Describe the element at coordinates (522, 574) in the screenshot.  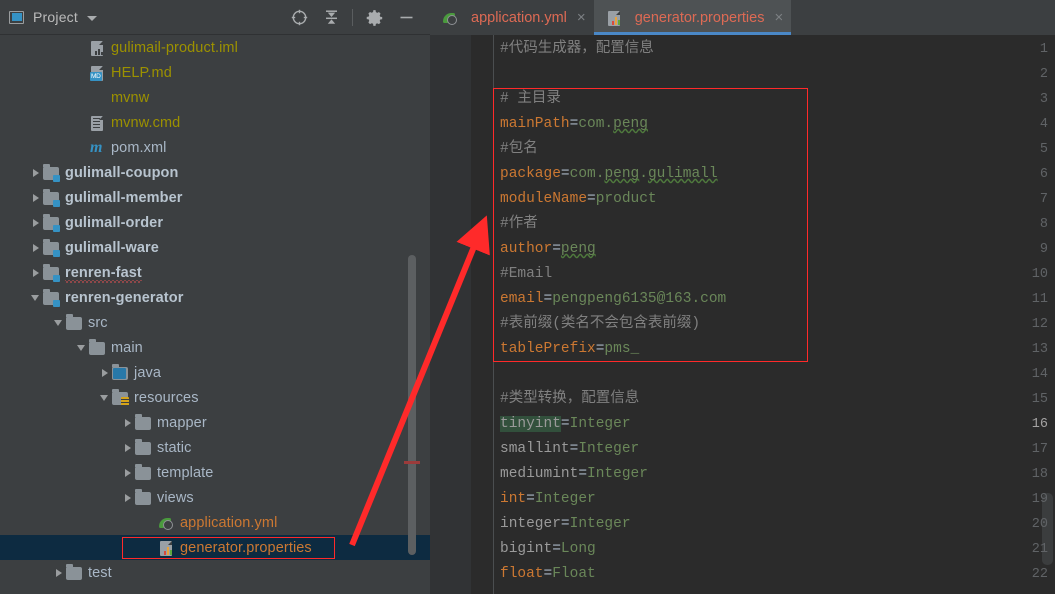
I see `code-token: float` at that location.